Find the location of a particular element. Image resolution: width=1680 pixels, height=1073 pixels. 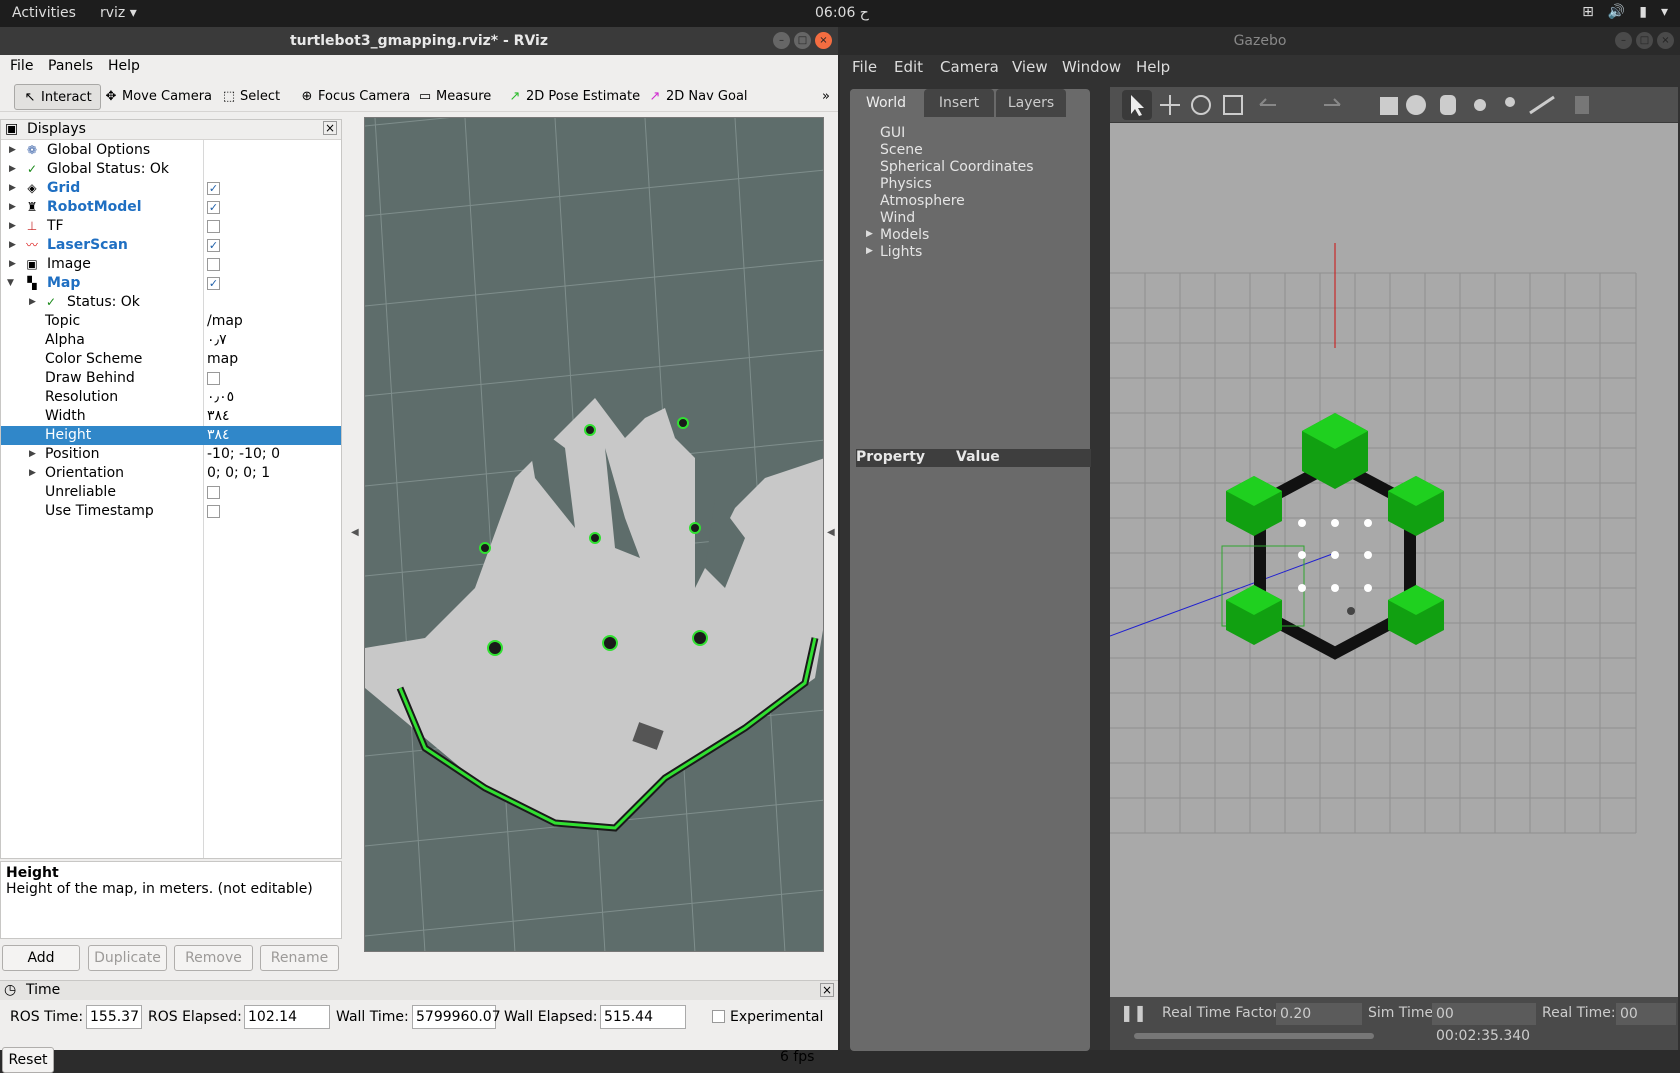

pause-icon: ❚❚ is located at coordinates (1133, 1012).